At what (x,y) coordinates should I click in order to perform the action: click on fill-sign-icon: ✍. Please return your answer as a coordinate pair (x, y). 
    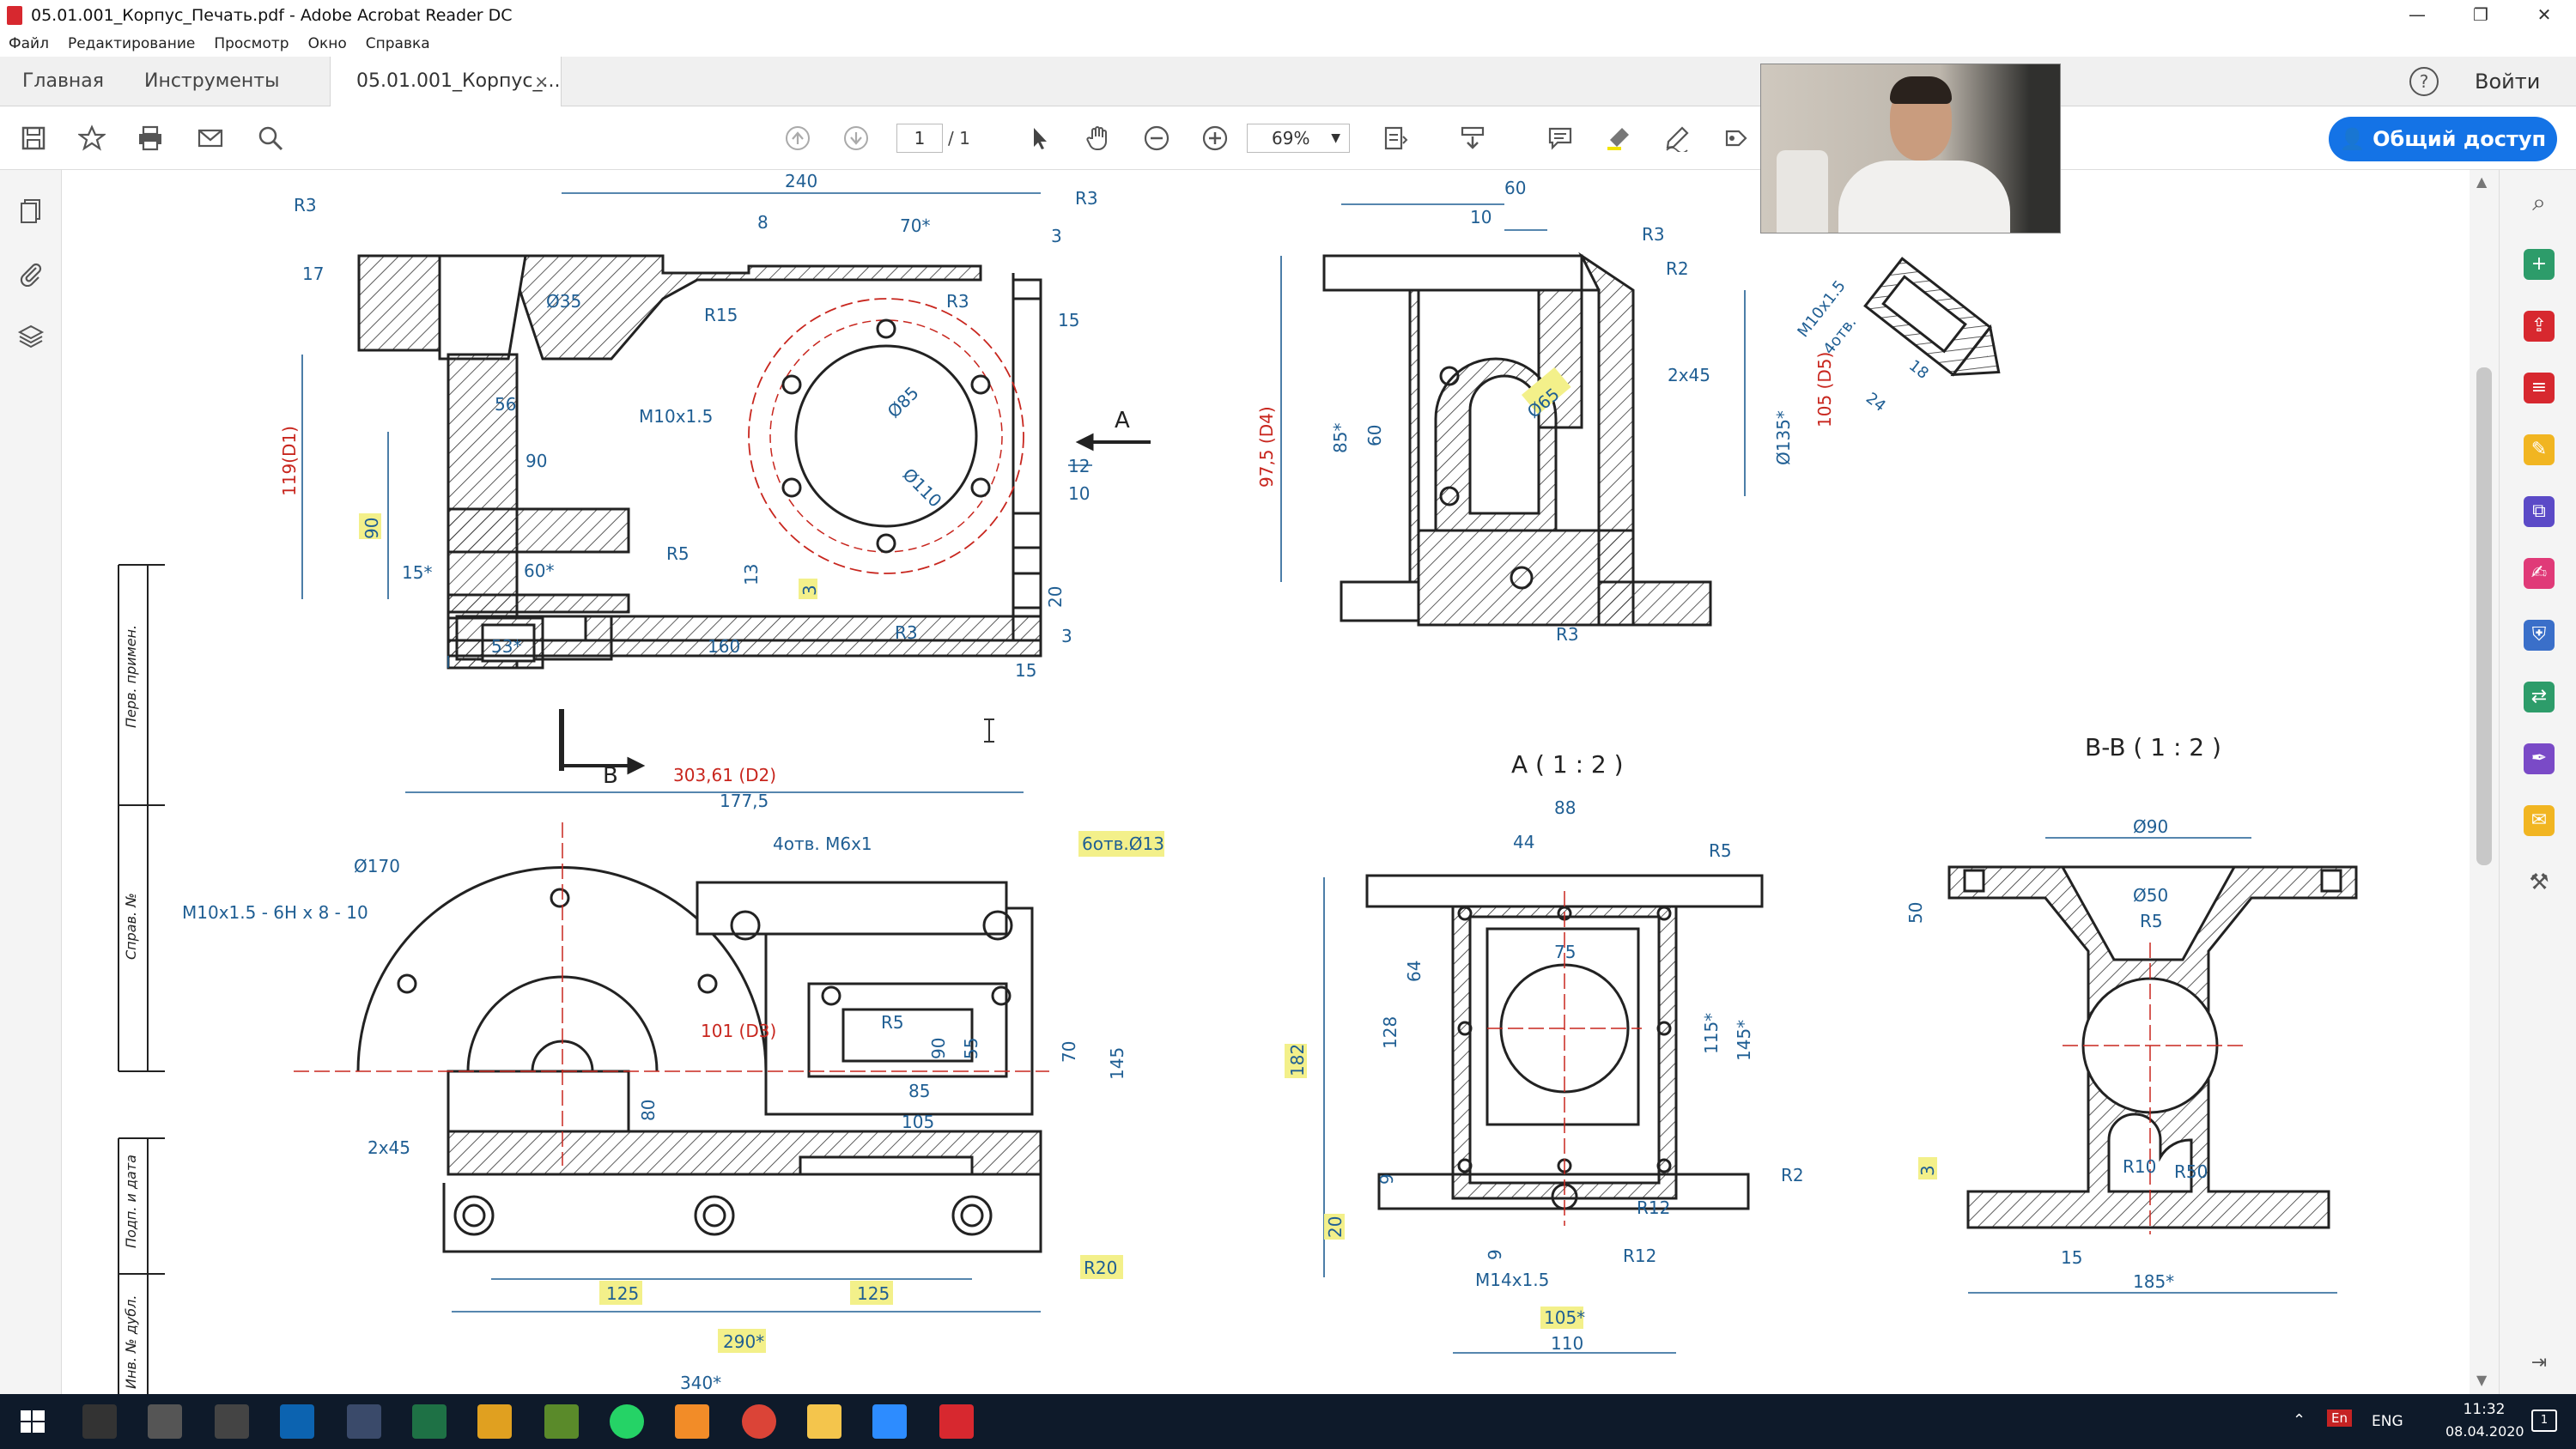
    Looking at the image, I should click on (2539, 573).